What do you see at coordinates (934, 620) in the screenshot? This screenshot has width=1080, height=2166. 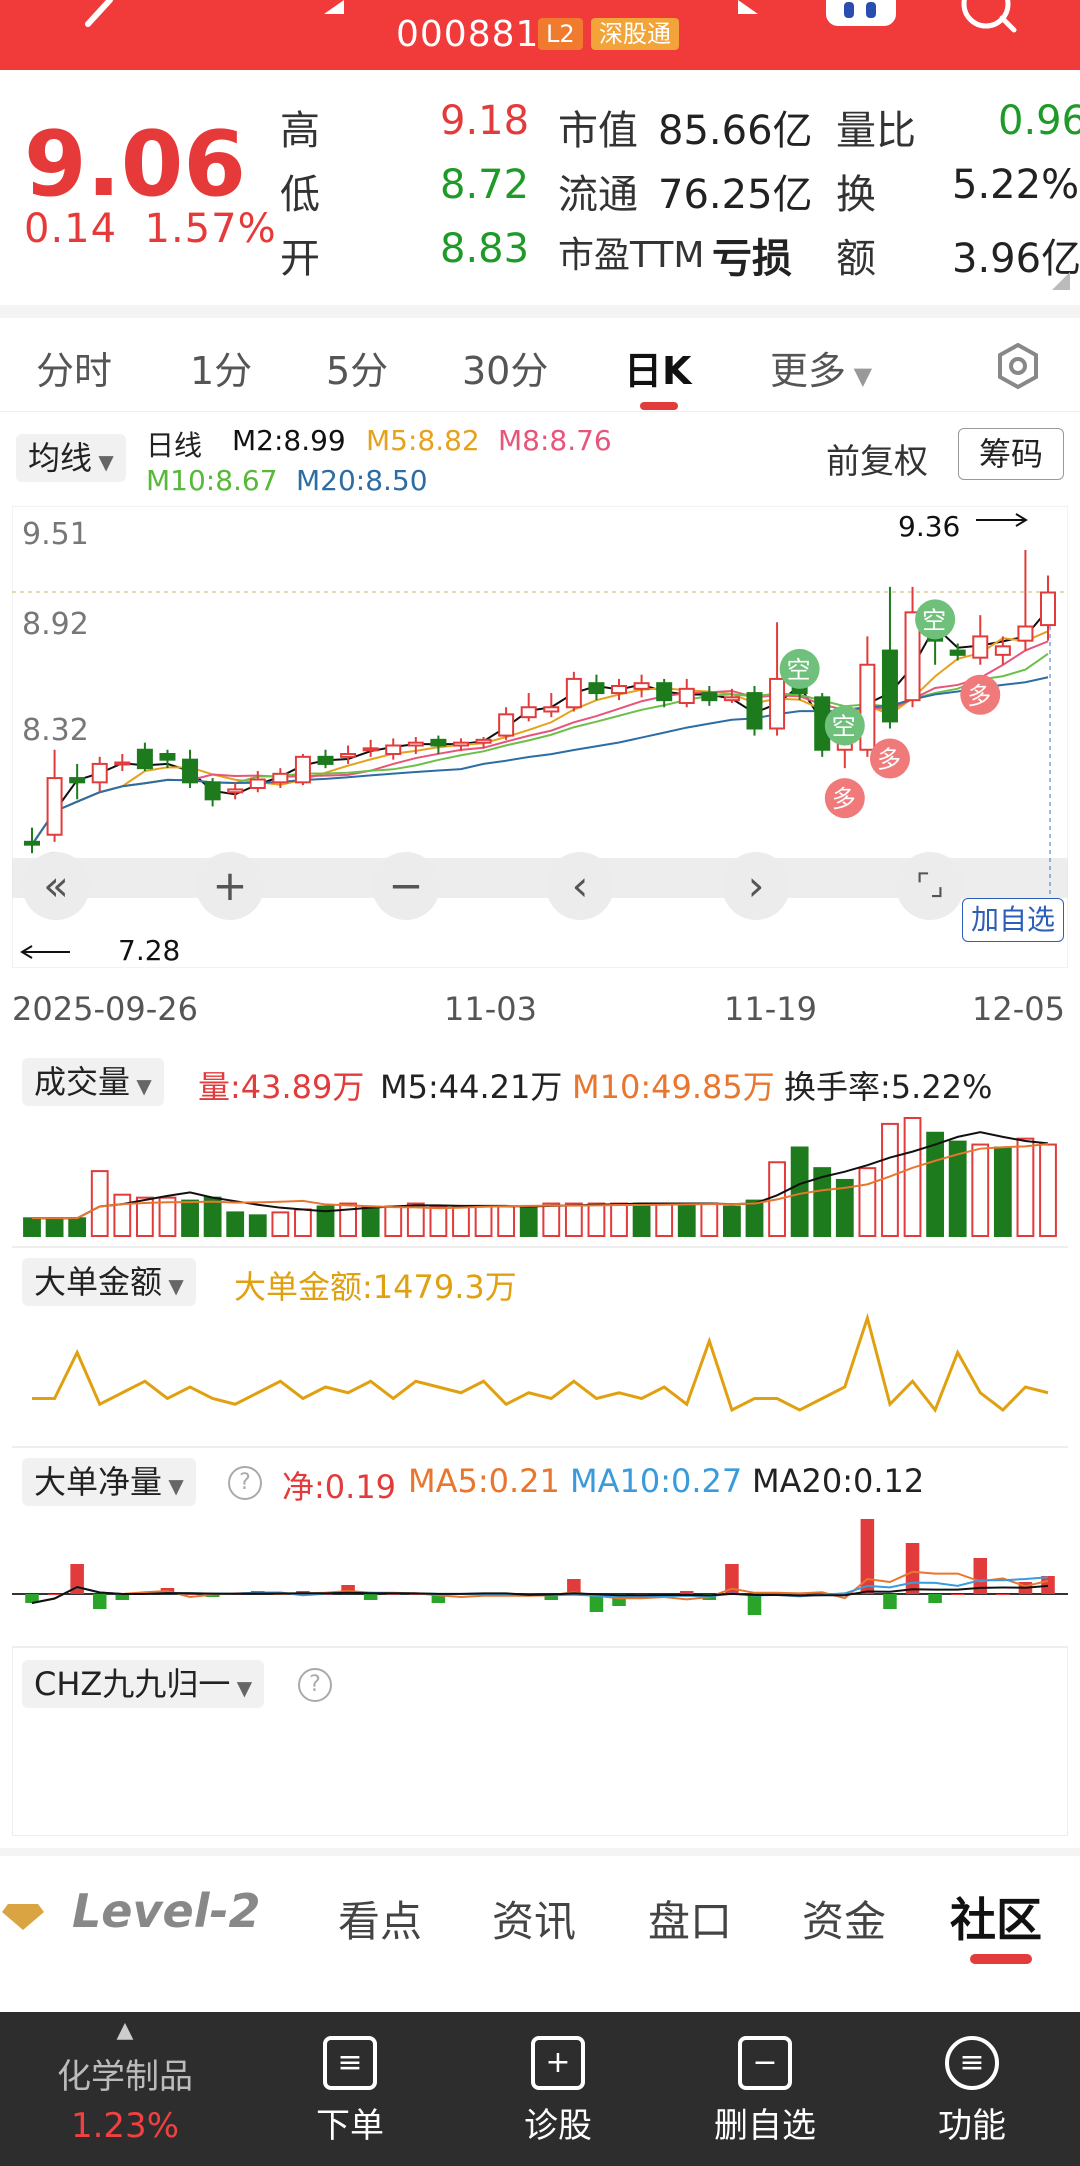 I see `kong-marker-text: 空` at bounding box center [934, 620].